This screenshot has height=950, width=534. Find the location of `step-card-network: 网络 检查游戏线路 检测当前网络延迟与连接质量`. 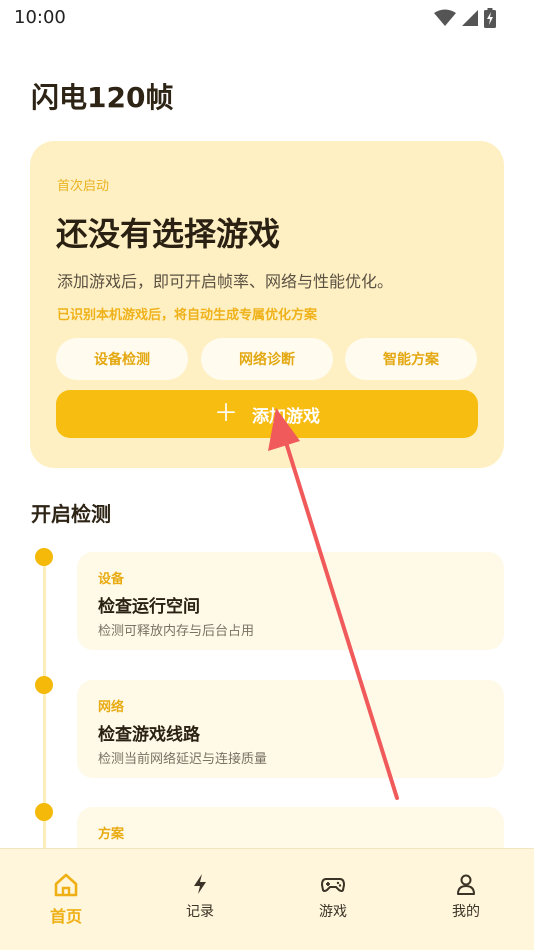

step-card-network: 网络 检查游戏线路 检测当前网络延迟与连接质量 is located at coordinates (290, 729).